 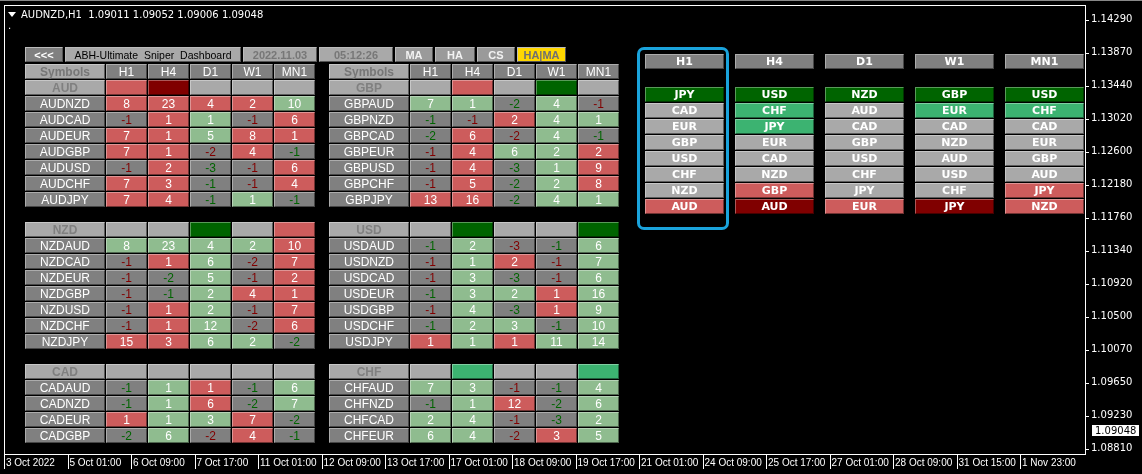 What do you see at coordinates (774, 126) in the screenshot?
I see `currency-rank-cell: JPY` at bounding box center [774, 126].